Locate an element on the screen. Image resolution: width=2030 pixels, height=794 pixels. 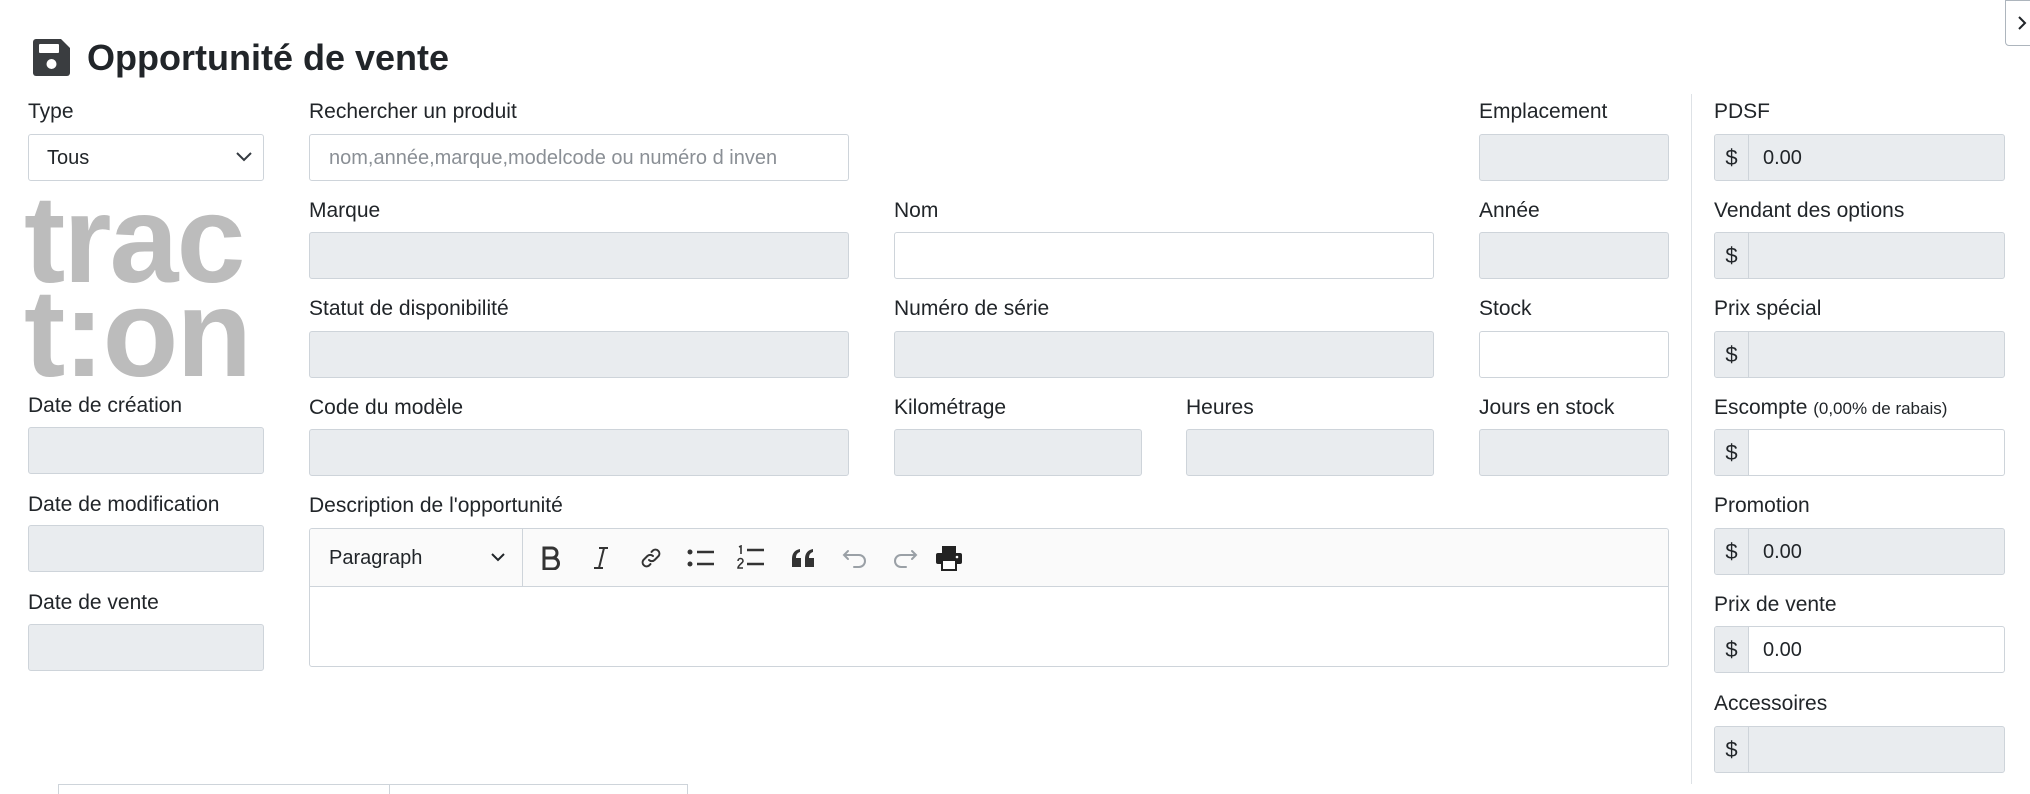
quote-icon is located at coordinates (803, 558).